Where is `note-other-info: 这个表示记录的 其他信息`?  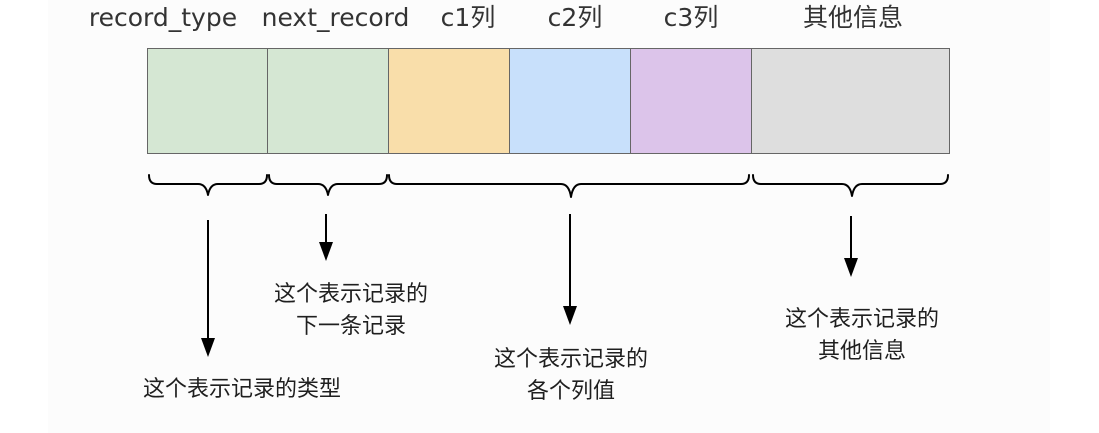
note-other-info: 这个表示记录的 其他信息 is located at coordinates (861, 335).